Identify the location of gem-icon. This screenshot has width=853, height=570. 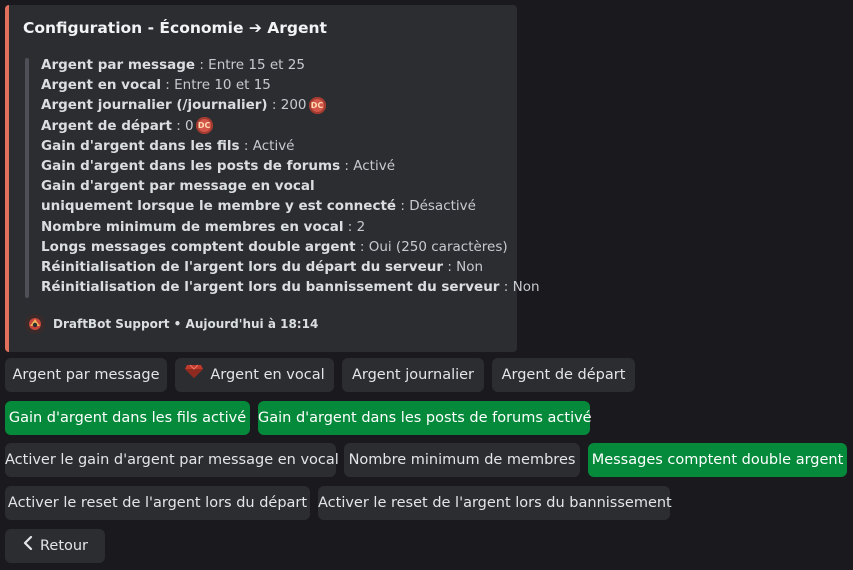
(194, 375).